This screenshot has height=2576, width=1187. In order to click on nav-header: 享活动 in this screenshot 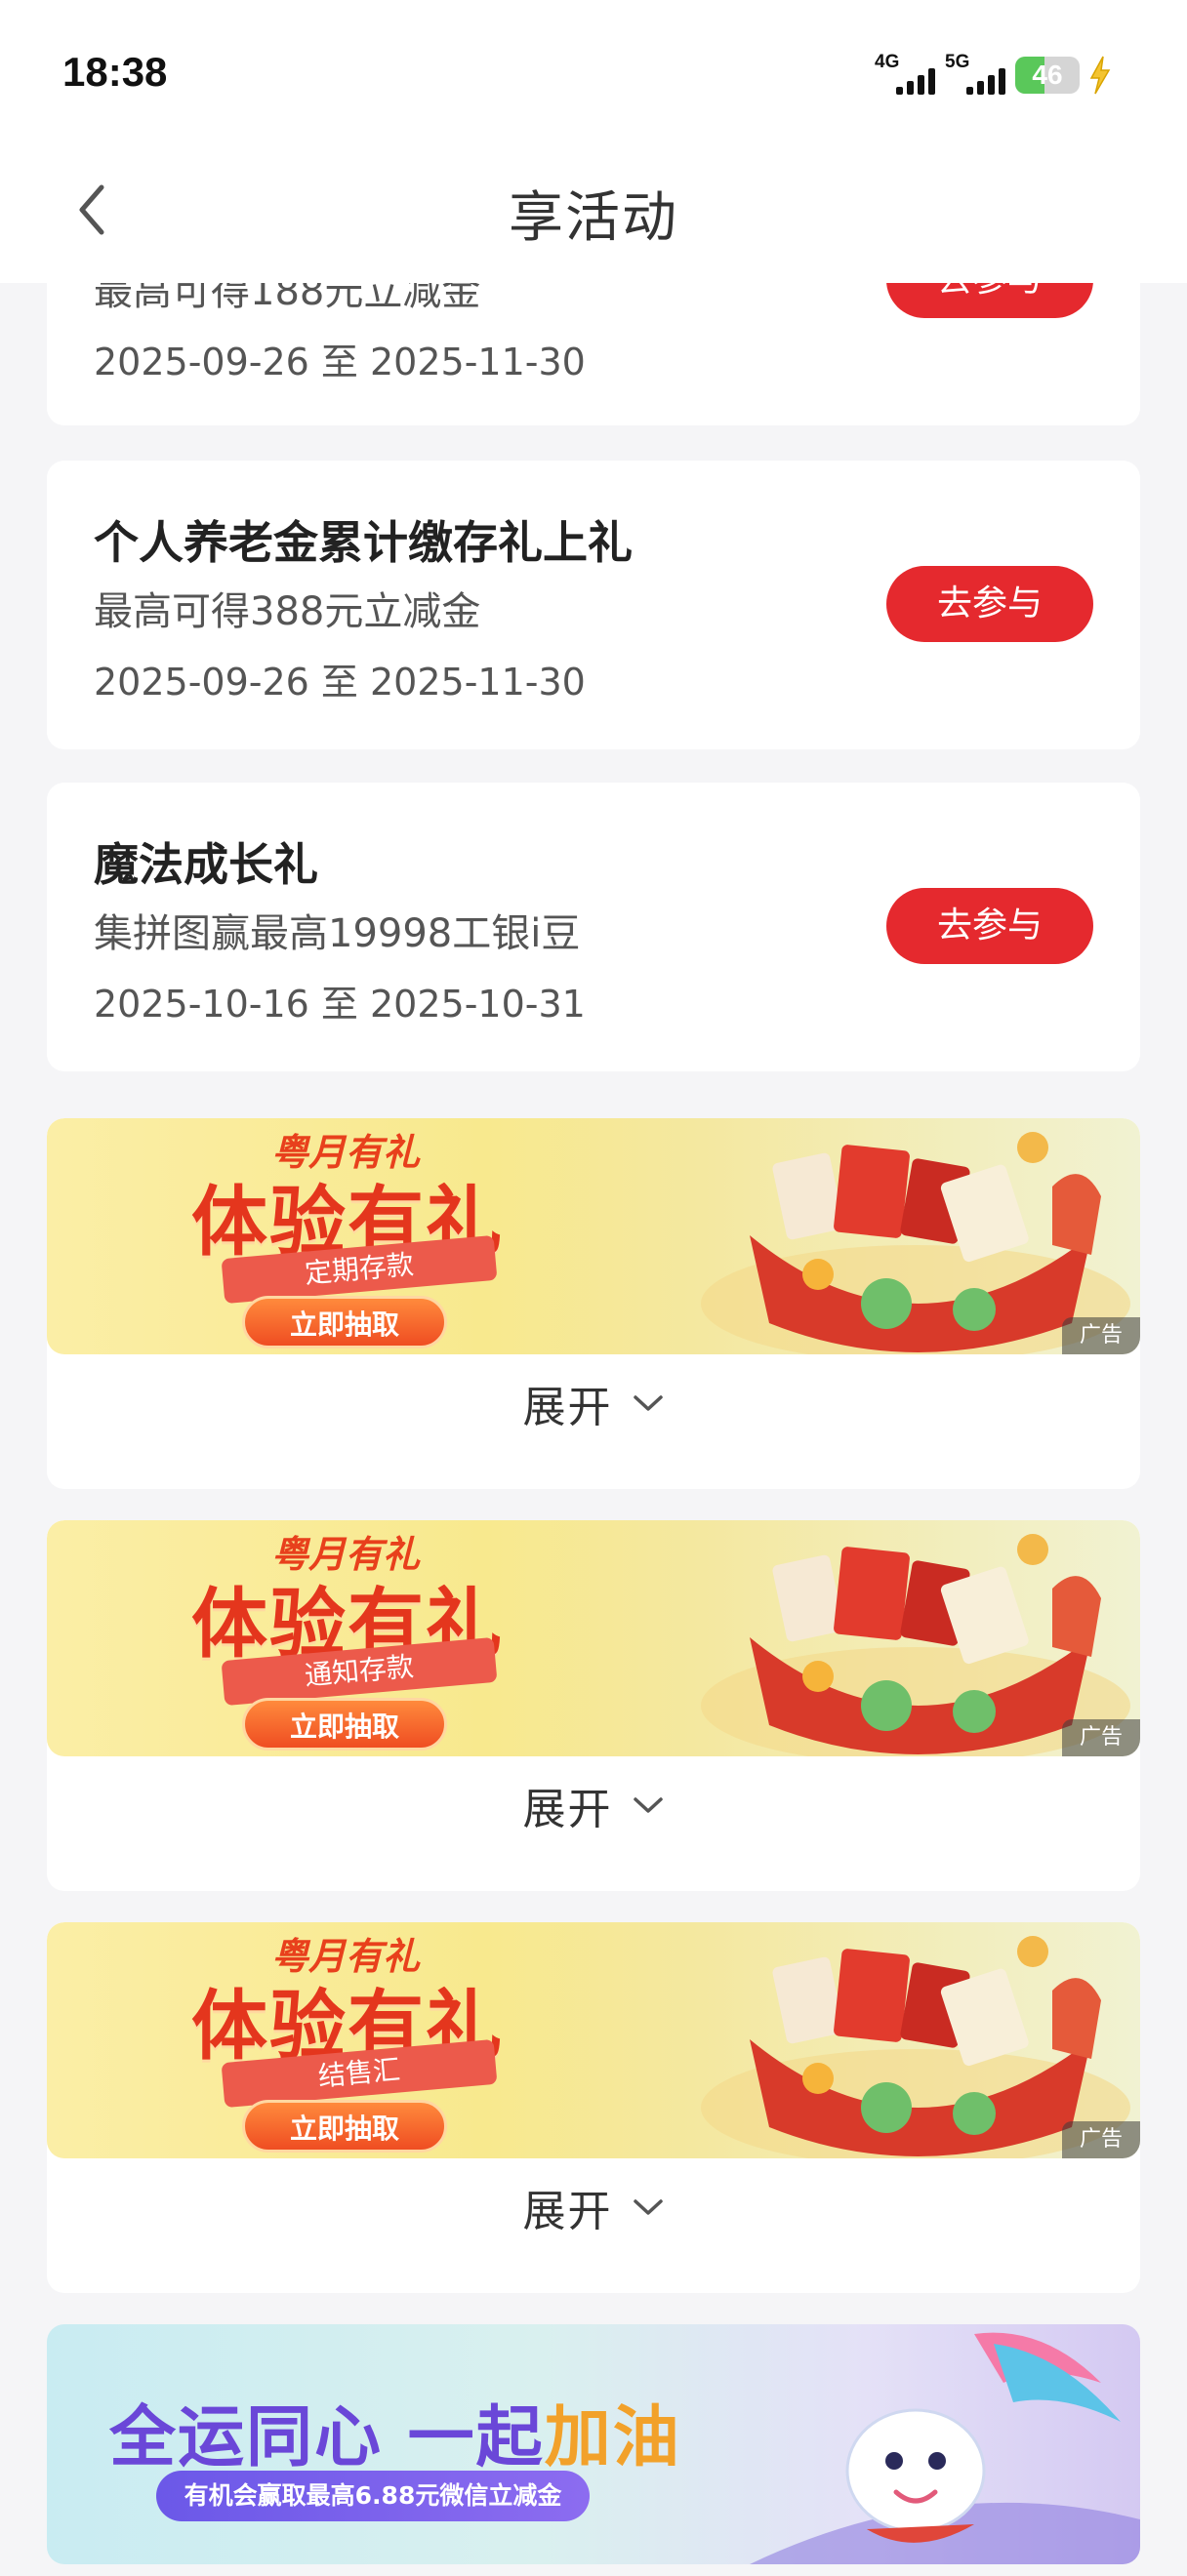, I will do `click(593, 214)`.